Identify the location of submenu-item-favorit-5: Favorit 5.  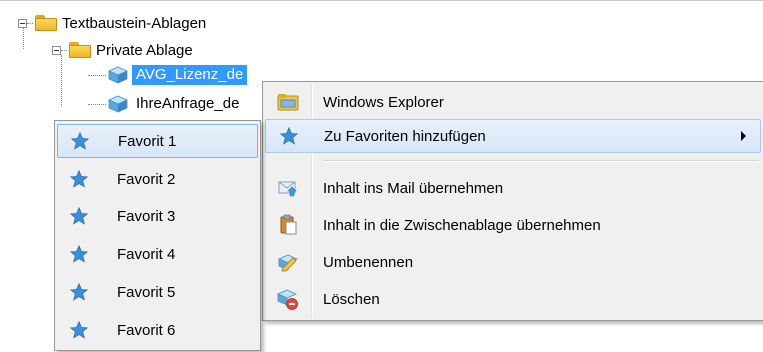
(157, 292).